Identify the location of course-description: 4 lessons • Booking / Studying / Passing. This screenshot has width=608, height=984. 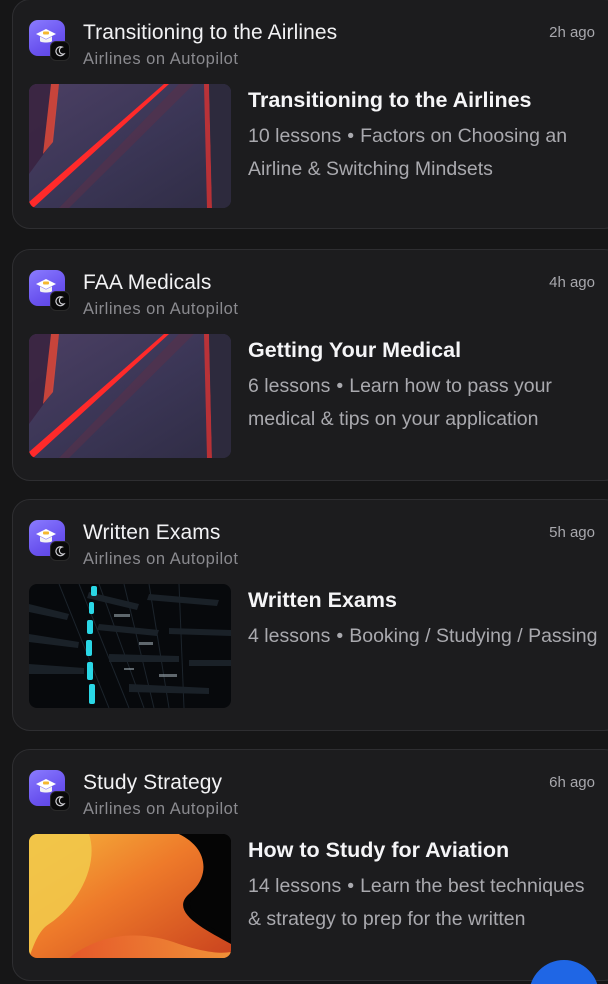
(423, 636).